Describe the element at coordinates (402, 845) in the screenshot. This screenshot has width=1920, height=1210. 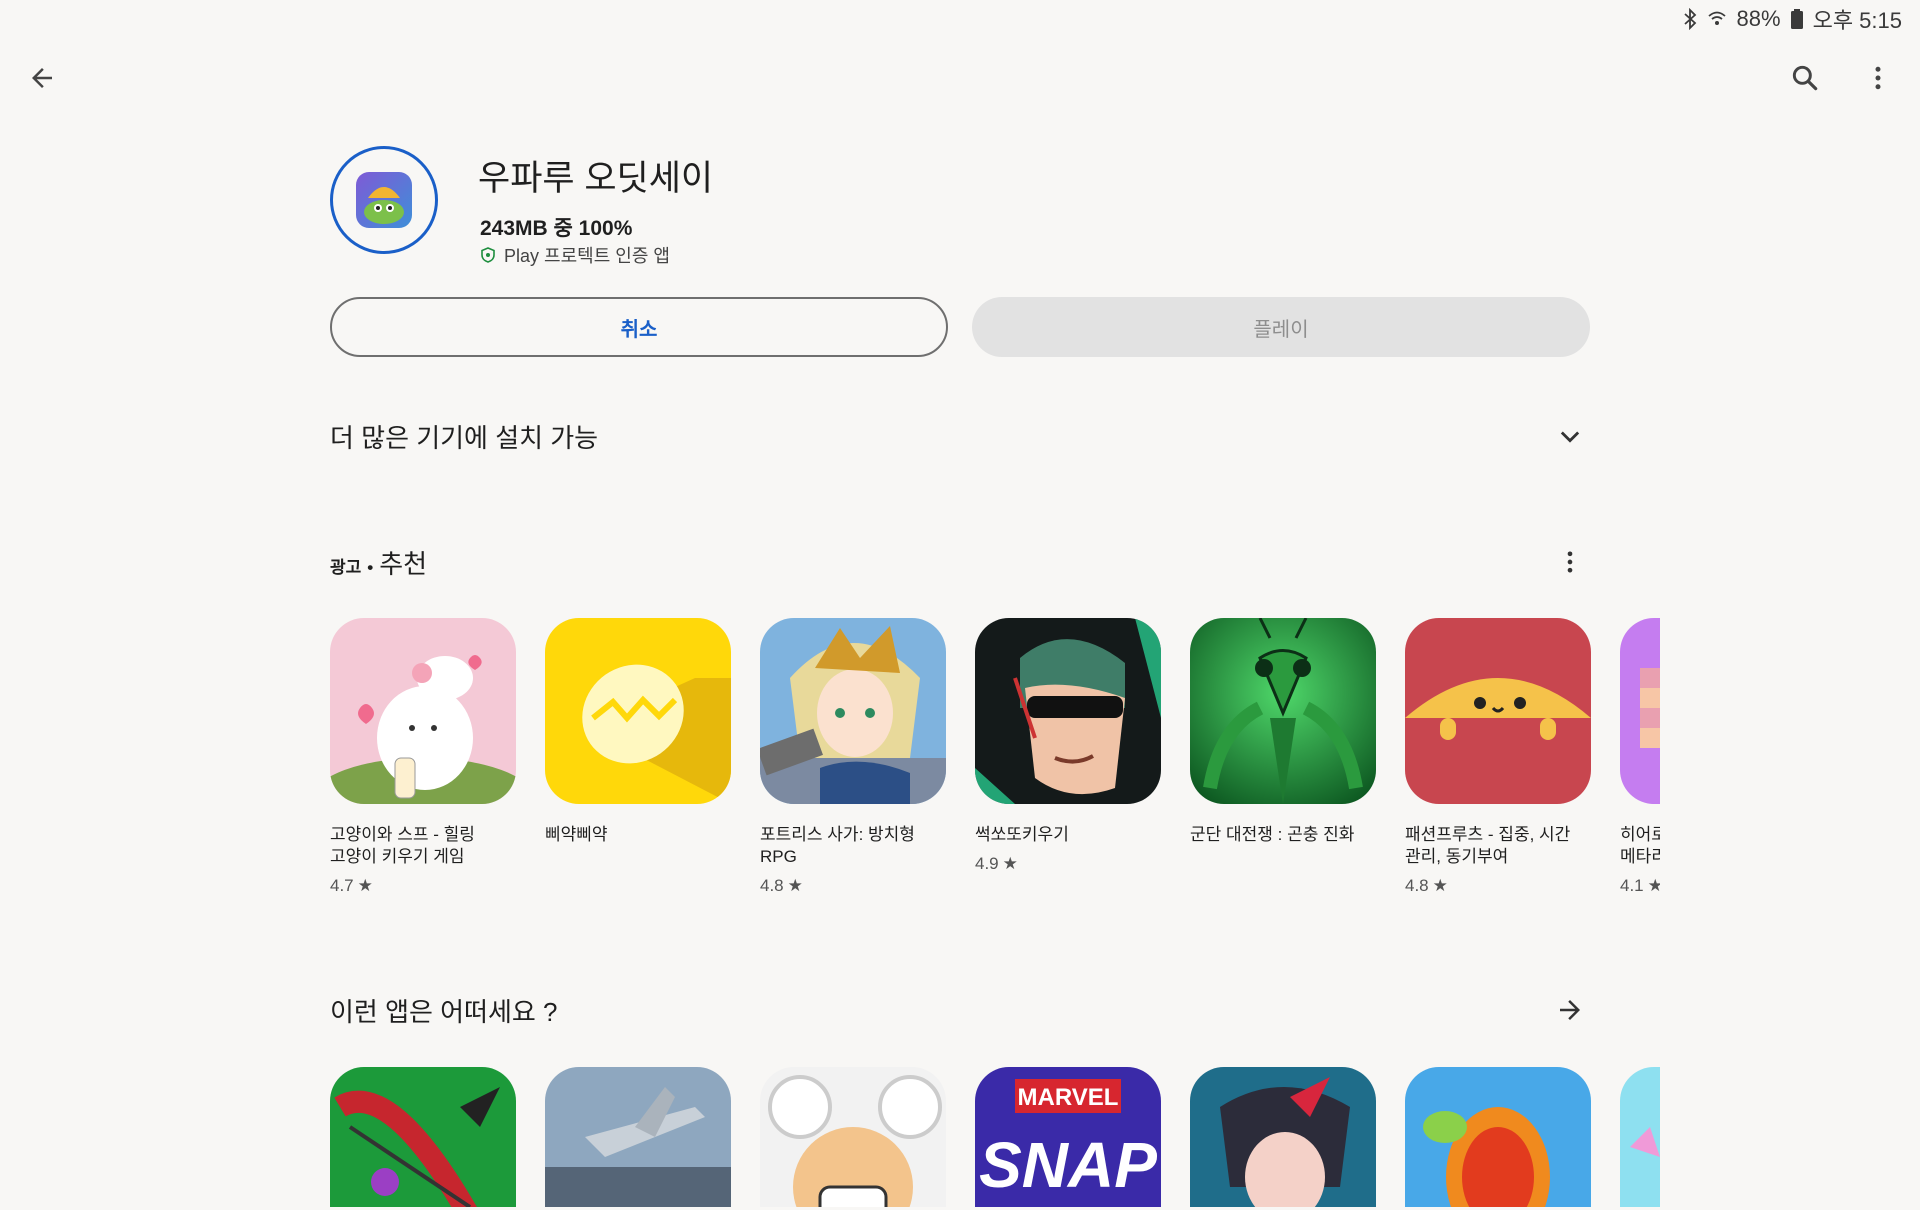
I see `app-name: 고양이와 스프 - 힐링 고양이 키우기 게임` at that location.